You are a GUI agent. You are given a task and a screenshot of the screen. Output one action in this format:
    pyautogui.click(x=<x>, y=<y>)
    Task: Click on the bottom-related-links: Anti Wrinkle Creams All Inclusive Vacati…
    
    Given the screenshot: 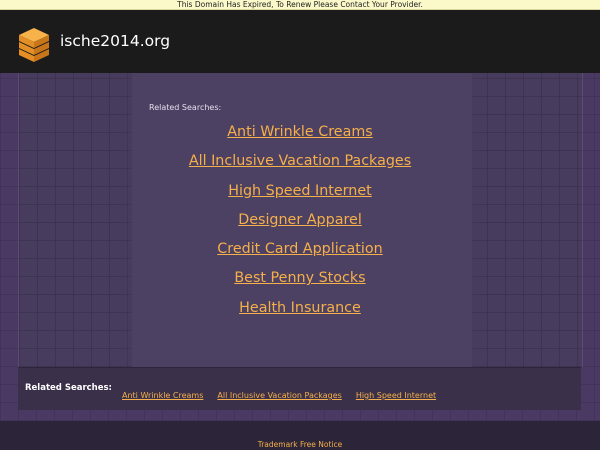 What is the action you would take?
    pyautogui.click(x=286, y=392)
    